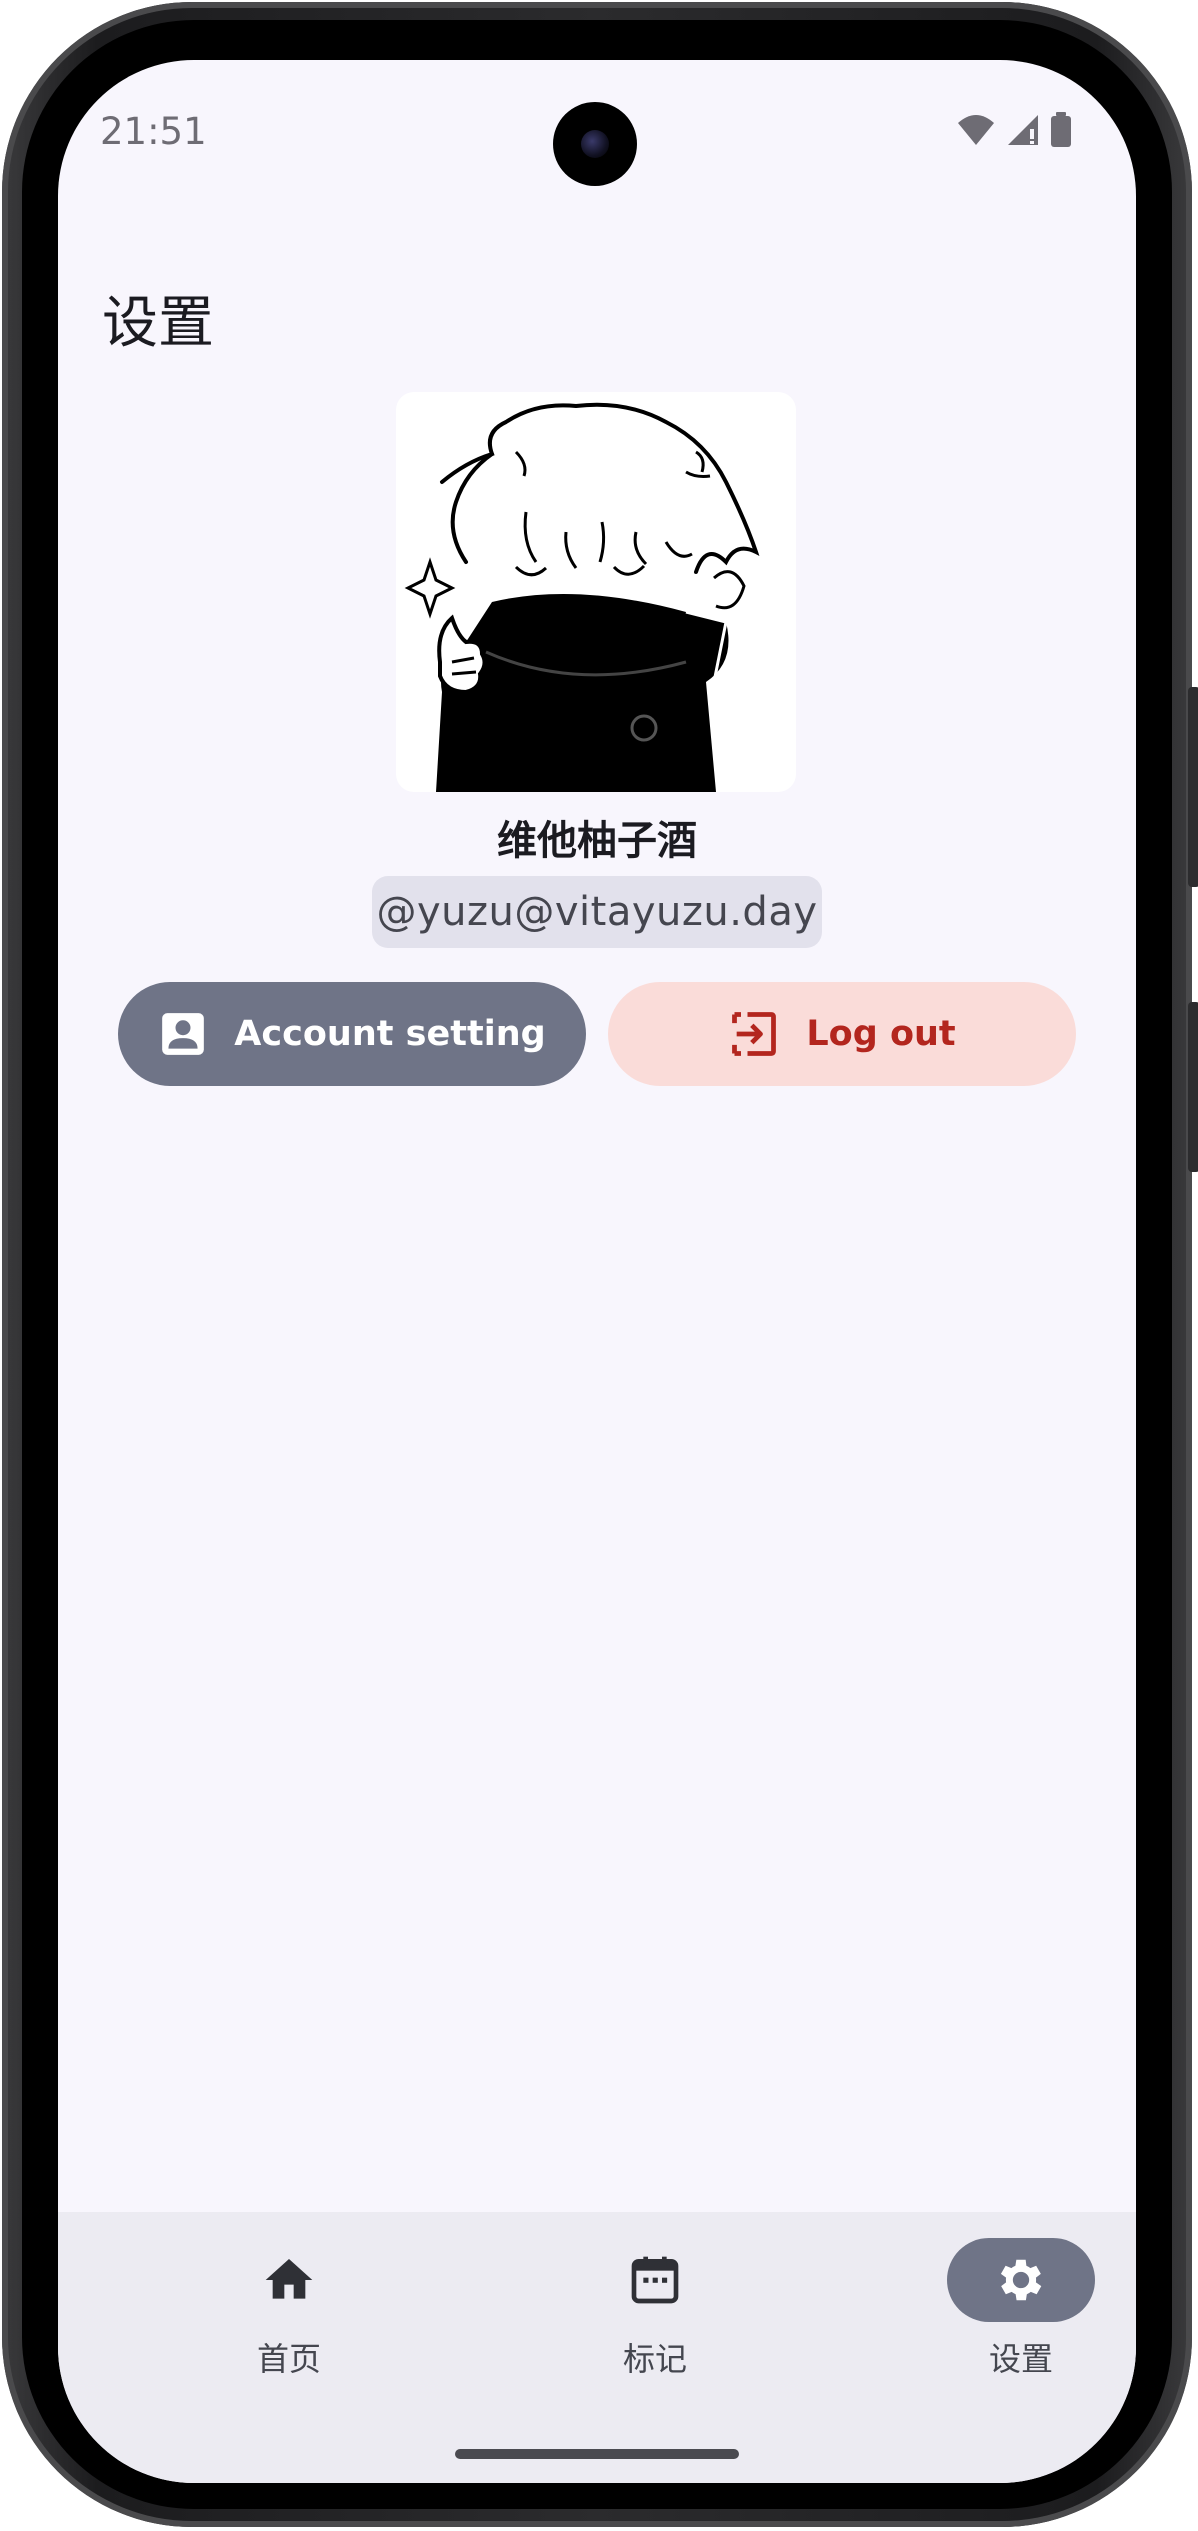 This screenshot has width=1198, height=2531. I want to click on account-setting-label: Account setting, so click(390, 1034).